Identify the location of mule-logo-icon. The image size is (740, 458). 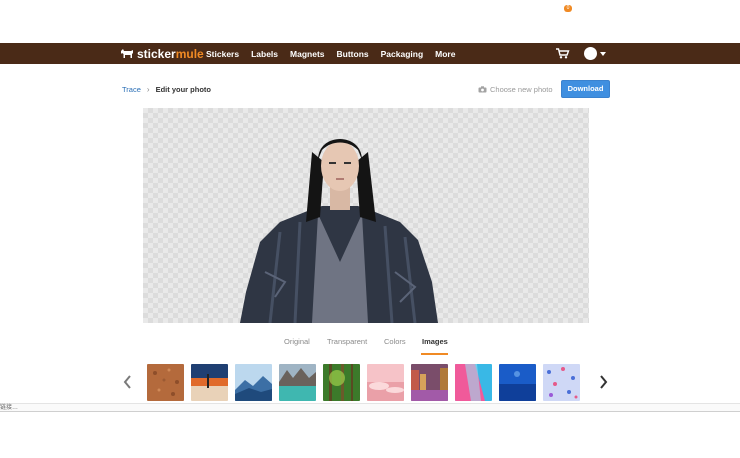
(127, 53).